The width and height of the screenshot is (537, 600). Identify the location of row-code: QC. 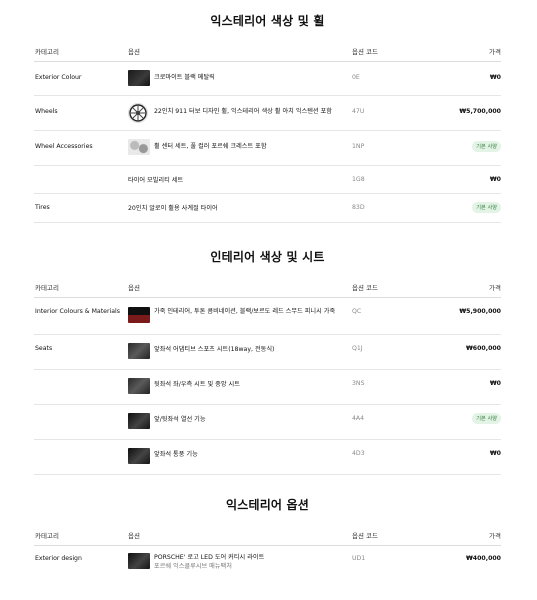
(357, 311).